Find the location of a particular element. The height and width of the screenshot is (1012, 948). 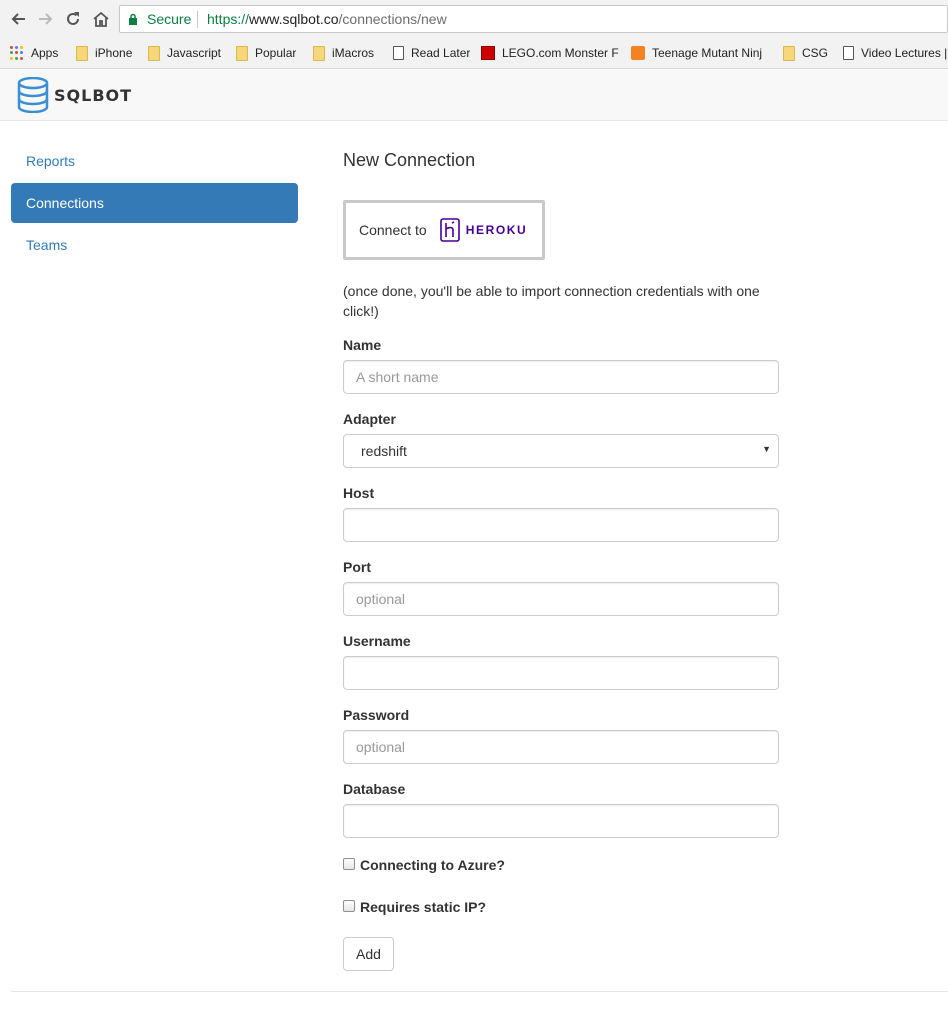

name-label: Name is located at coordinates (362, 345).